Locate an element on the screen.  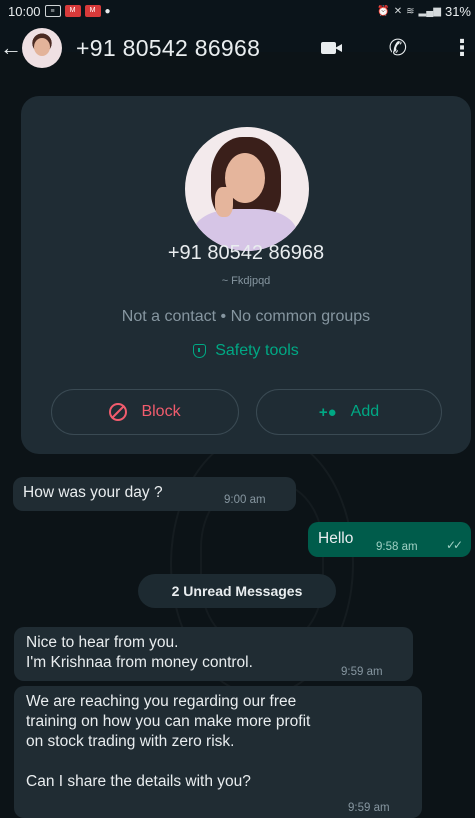
status-bar-left: 10:00 ≡ M M ● is located at coordinates (59, 11).